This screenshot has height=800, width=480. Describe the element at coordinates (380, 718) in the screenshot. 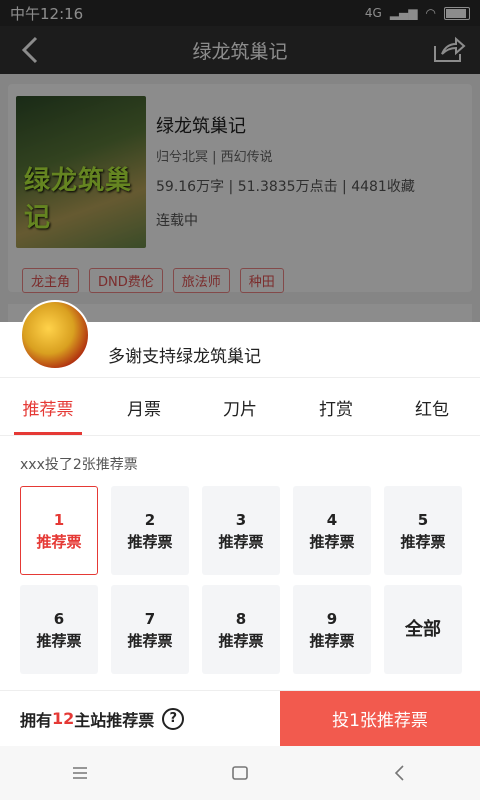

I see `vote-button: 投1张推荐票` at that location.